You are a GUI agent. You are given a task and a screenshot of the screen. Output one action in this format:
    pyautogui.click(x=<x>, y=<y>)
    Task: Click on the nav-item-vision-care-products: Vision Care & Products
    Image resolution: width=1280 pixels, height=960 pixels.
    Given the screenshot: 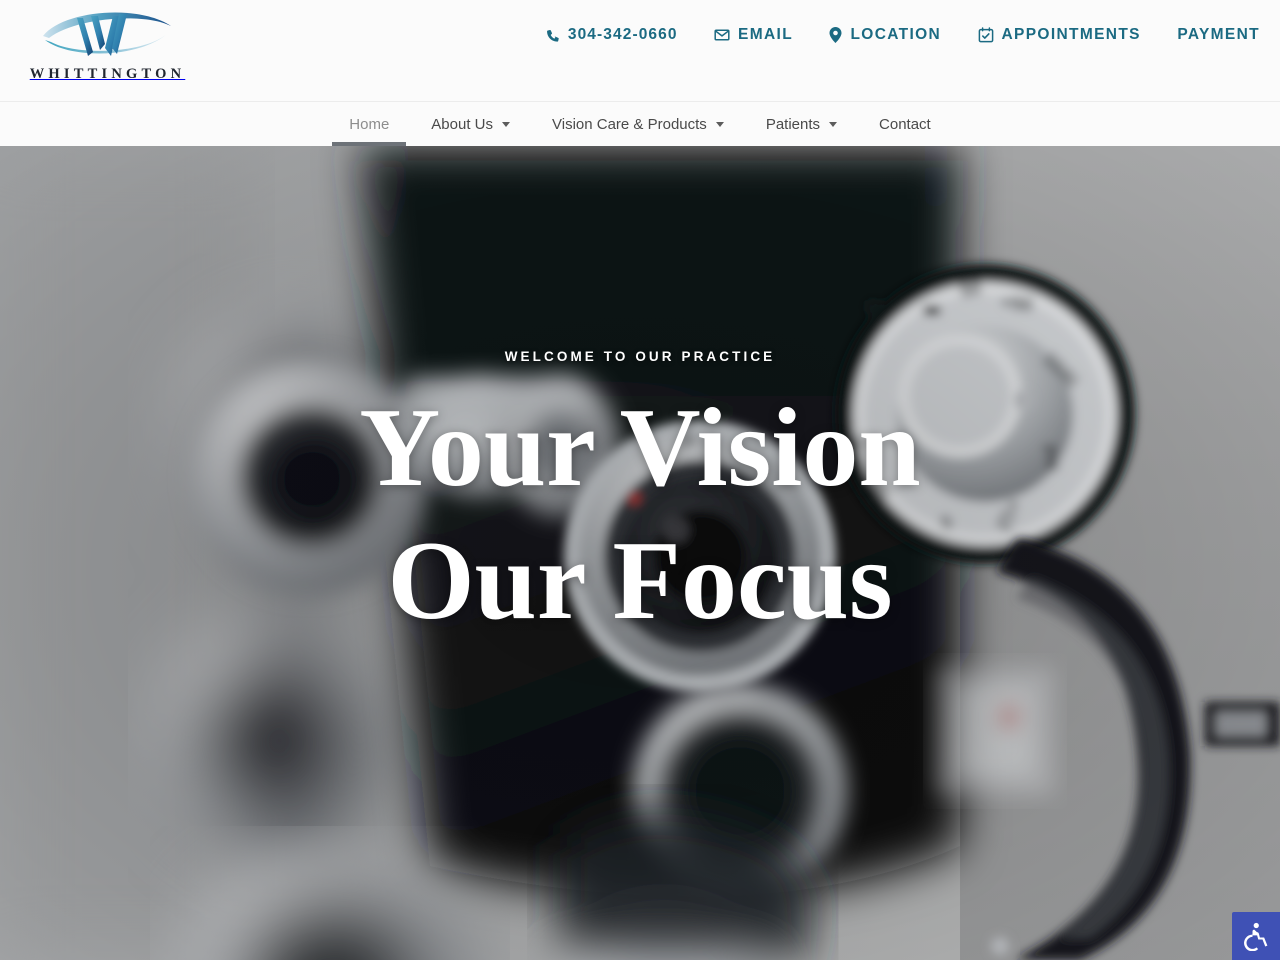 What is the action you would take?
    pyautogui.click(x=638, y=124)
    